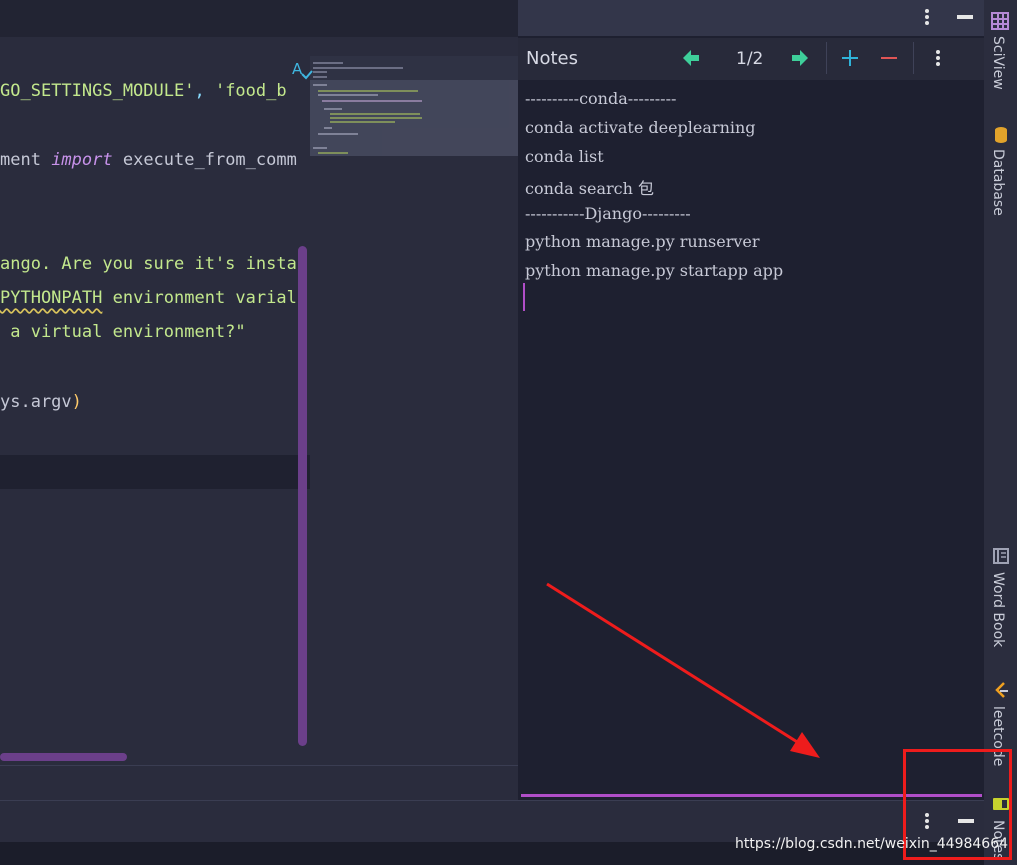  What do you see at coordinates (552, 58) in the screenshot?
I see `notes-title: Notes` at bounding box center [552, 58].